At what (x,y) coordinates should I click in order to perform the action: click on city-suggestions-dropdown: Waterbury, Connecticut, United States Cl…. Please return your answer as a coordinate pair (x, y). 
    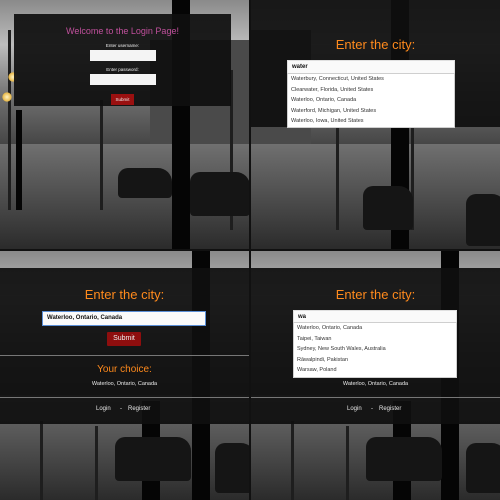
    Looking at the image, I should click on (371, 100).